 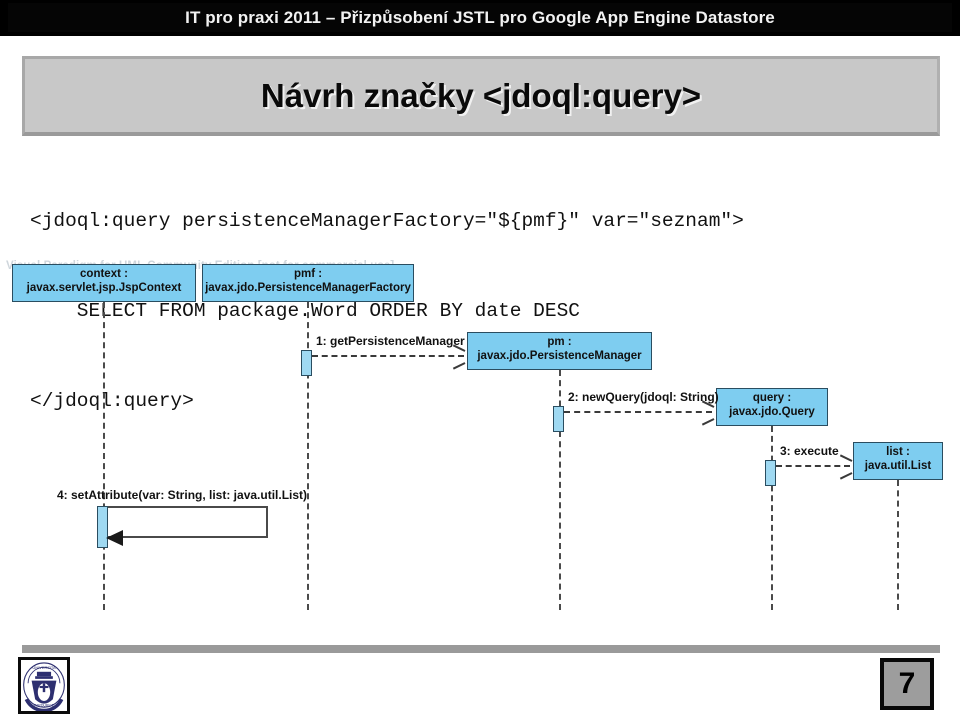 I want to click on lifeline-box-query: query : javax.jdo.Query, so click(x=772, y=407).